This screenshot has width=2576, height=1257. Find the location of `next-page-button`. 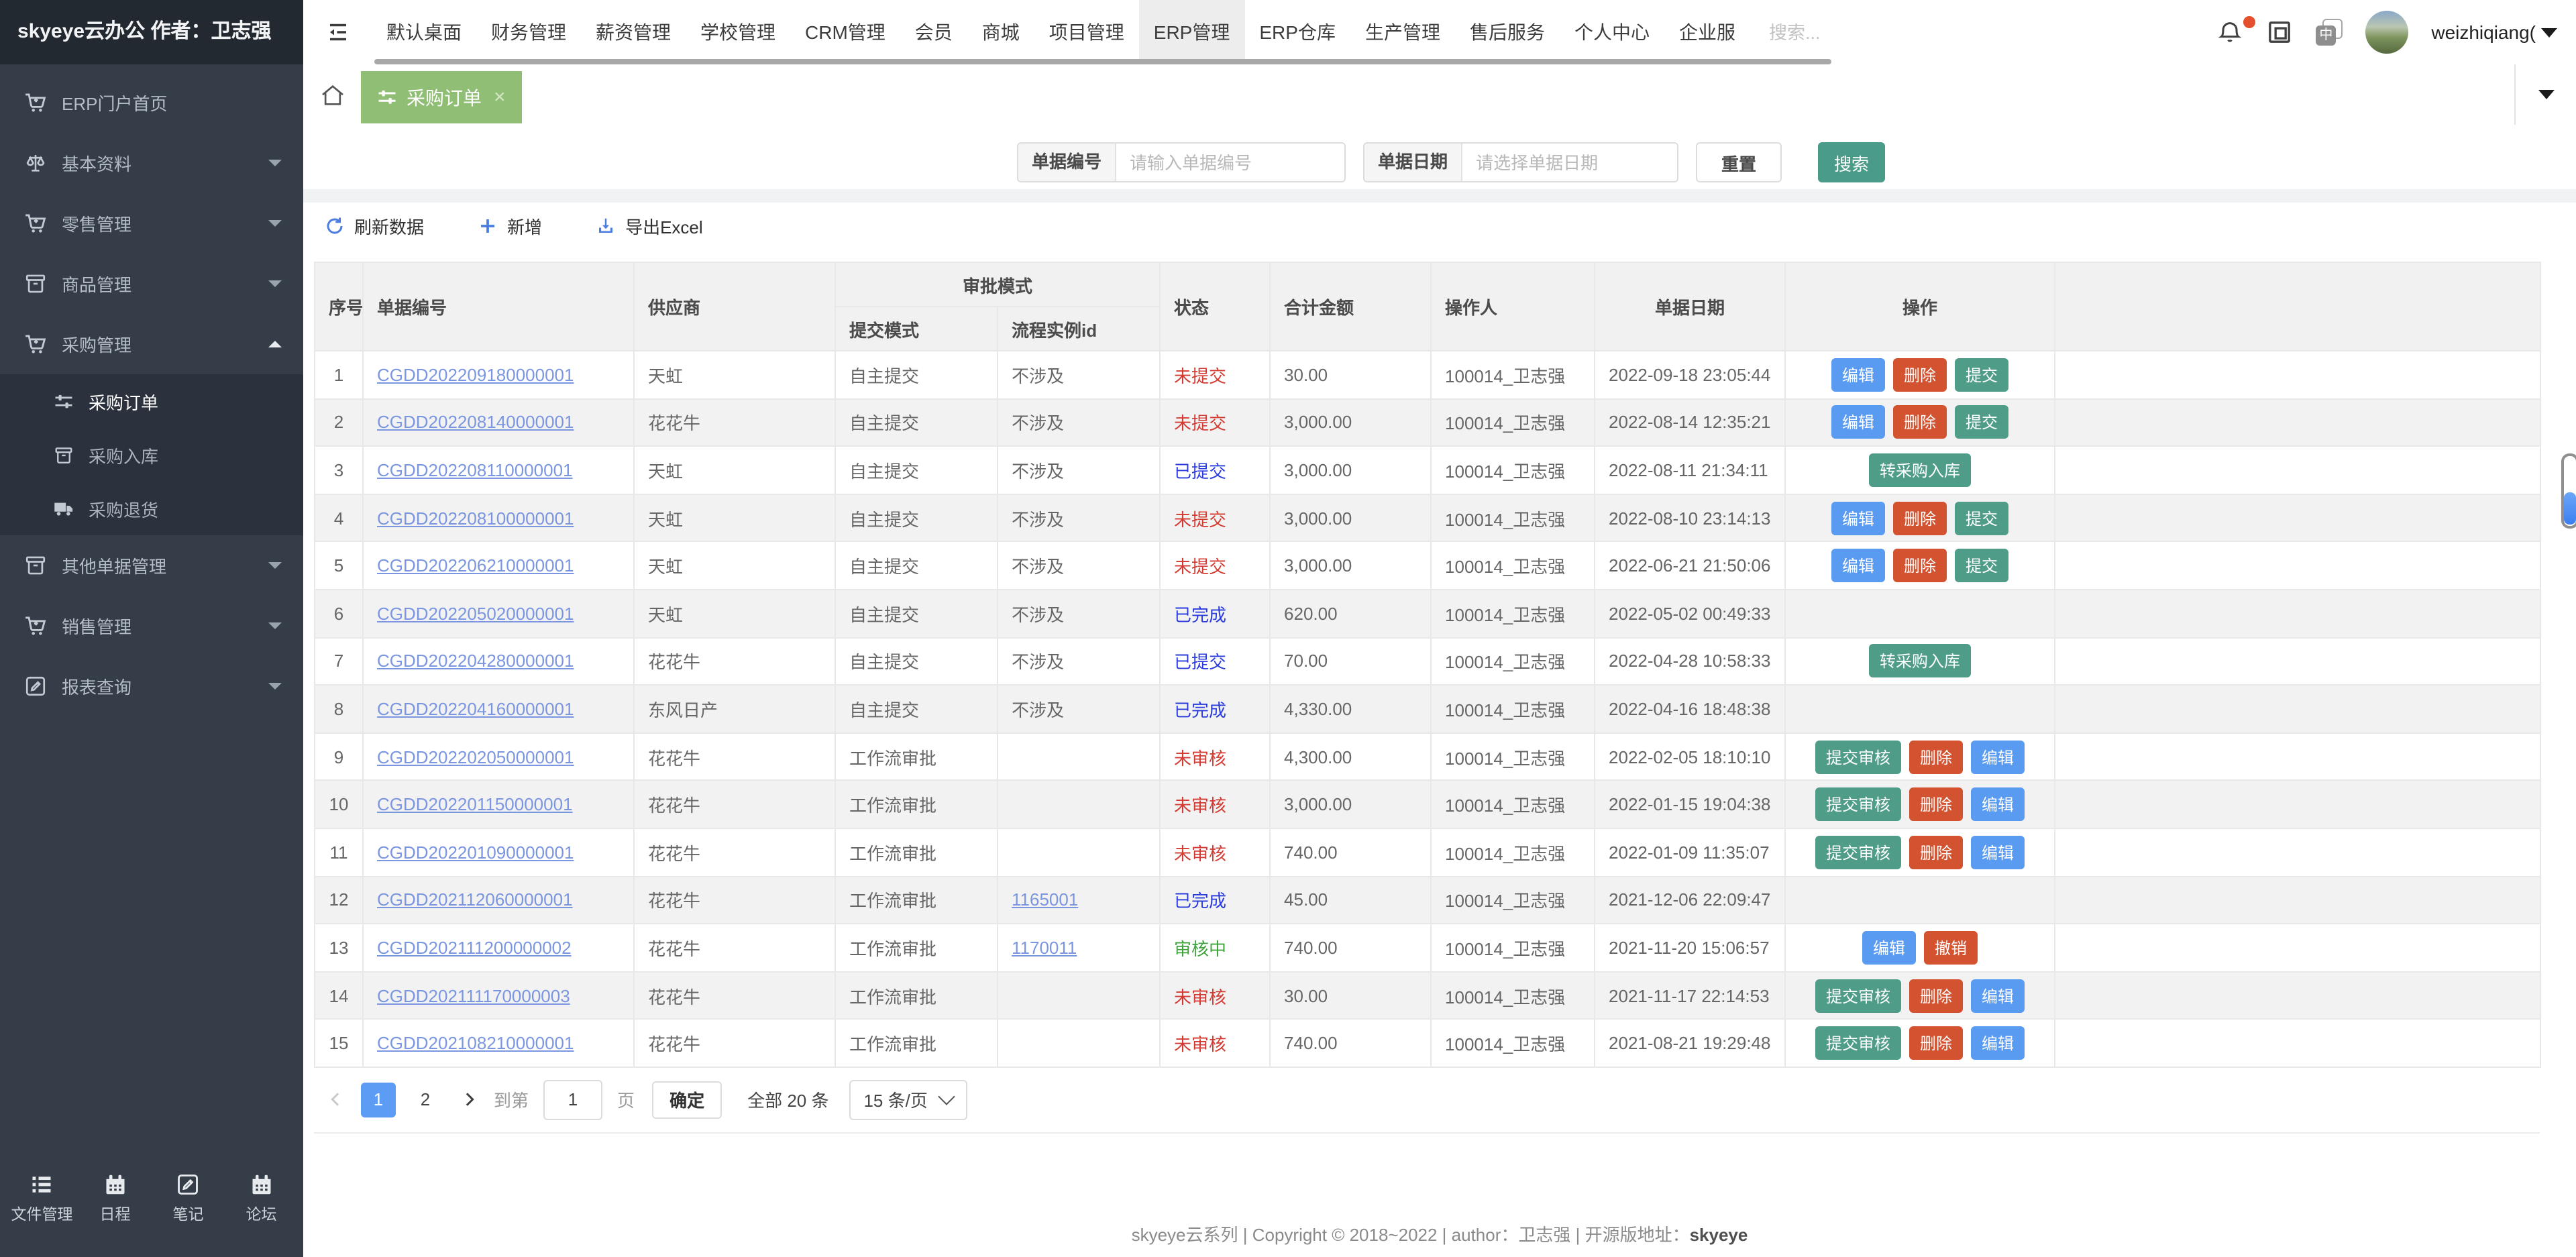

next-page-button is located at coordinates (468, 1100).